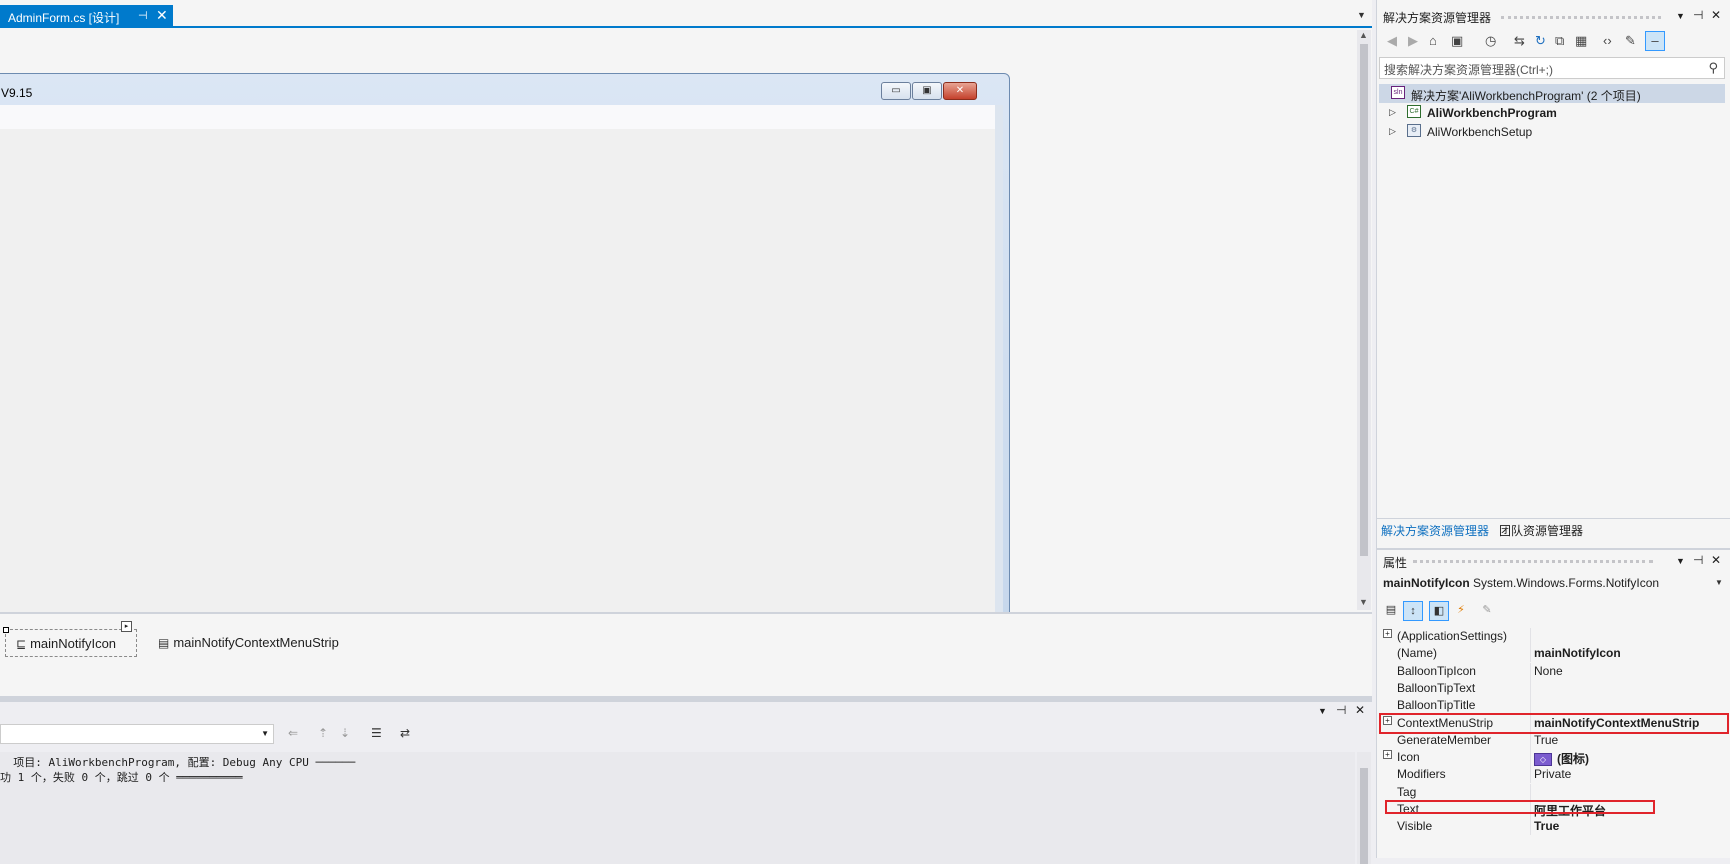 This screenshot has height=864, width=1730. I want to click on categorized-icon: ▤, so click(1391, 611).